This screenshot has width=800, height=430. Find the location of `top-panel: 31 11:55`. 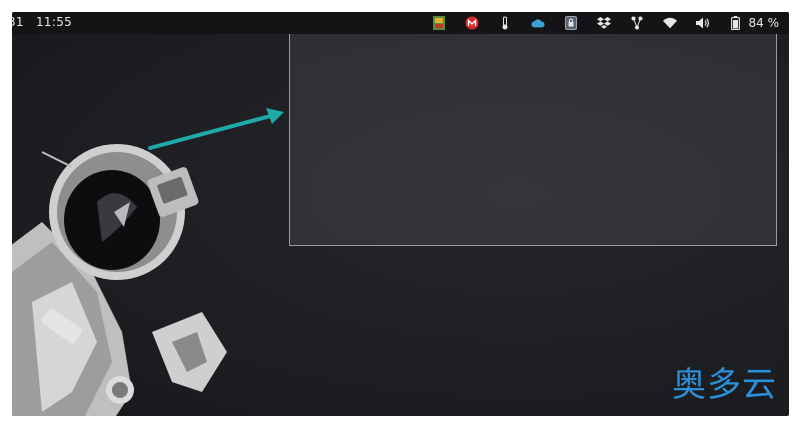

top-panel: 31 11:55 is located at coordinates (400, 23).